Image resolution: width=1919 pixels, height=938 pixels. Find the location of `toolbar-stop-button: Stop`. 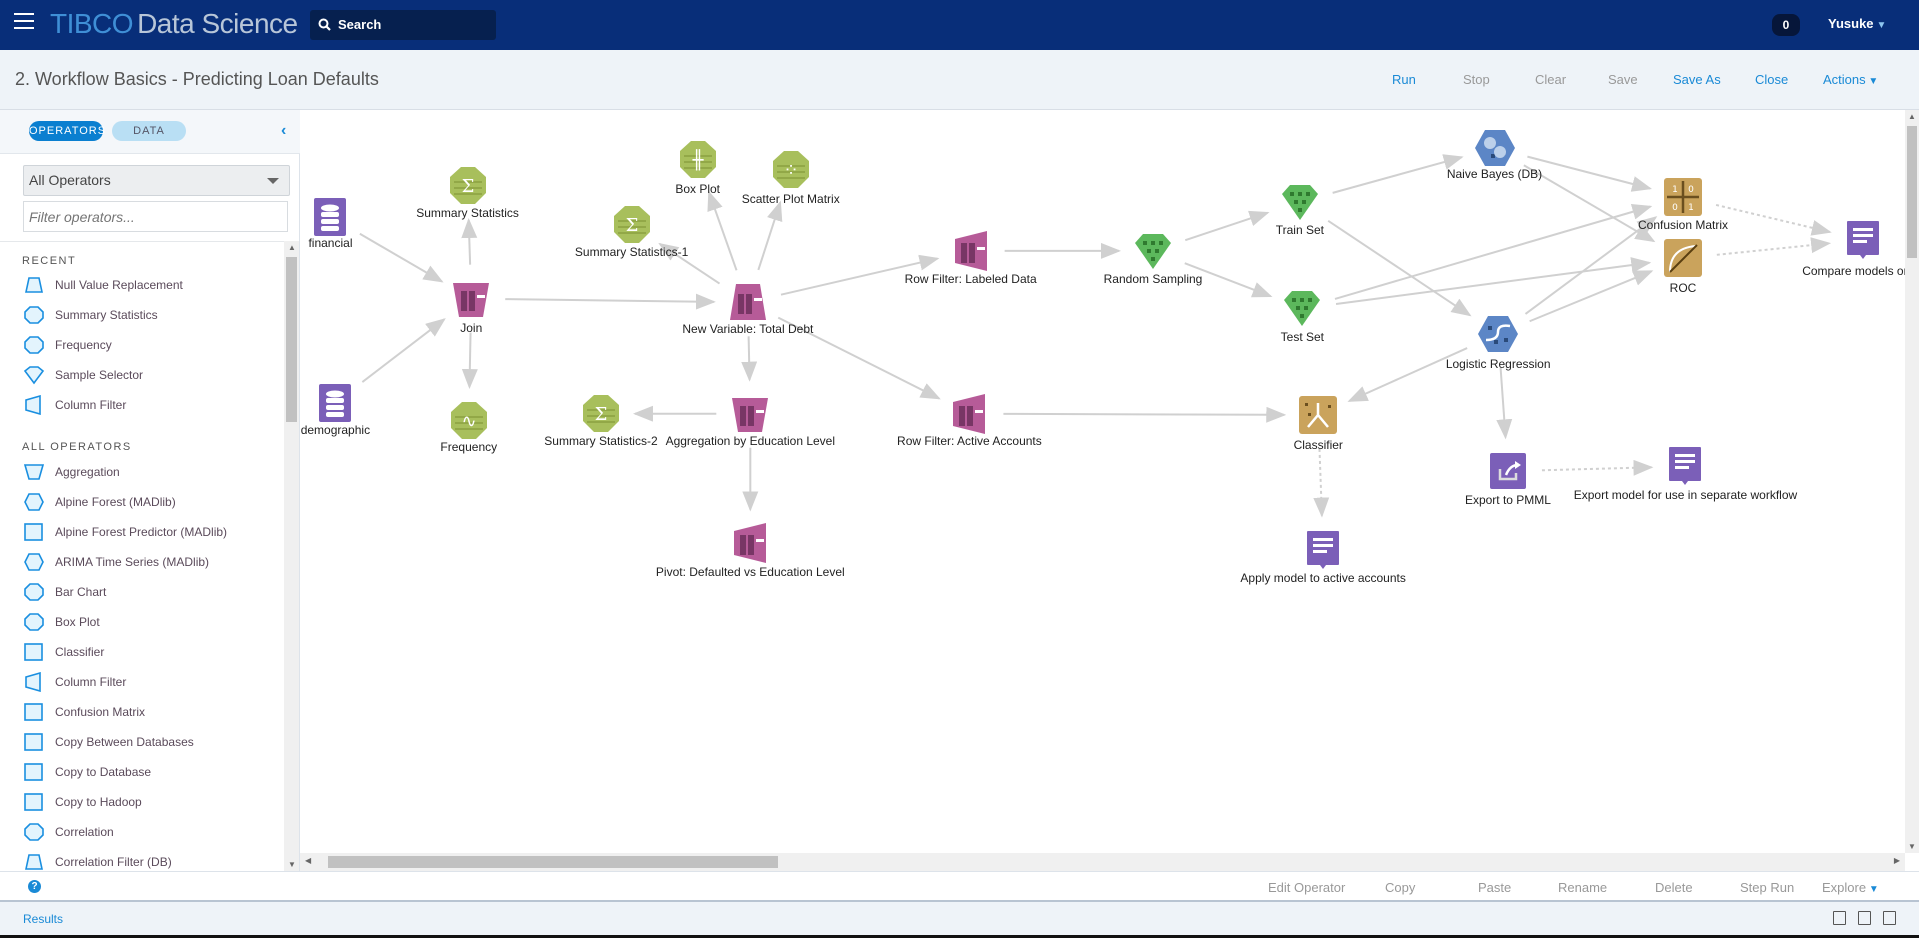

toolbar-stop-button: Stop is located at coordinates (1476, 79).